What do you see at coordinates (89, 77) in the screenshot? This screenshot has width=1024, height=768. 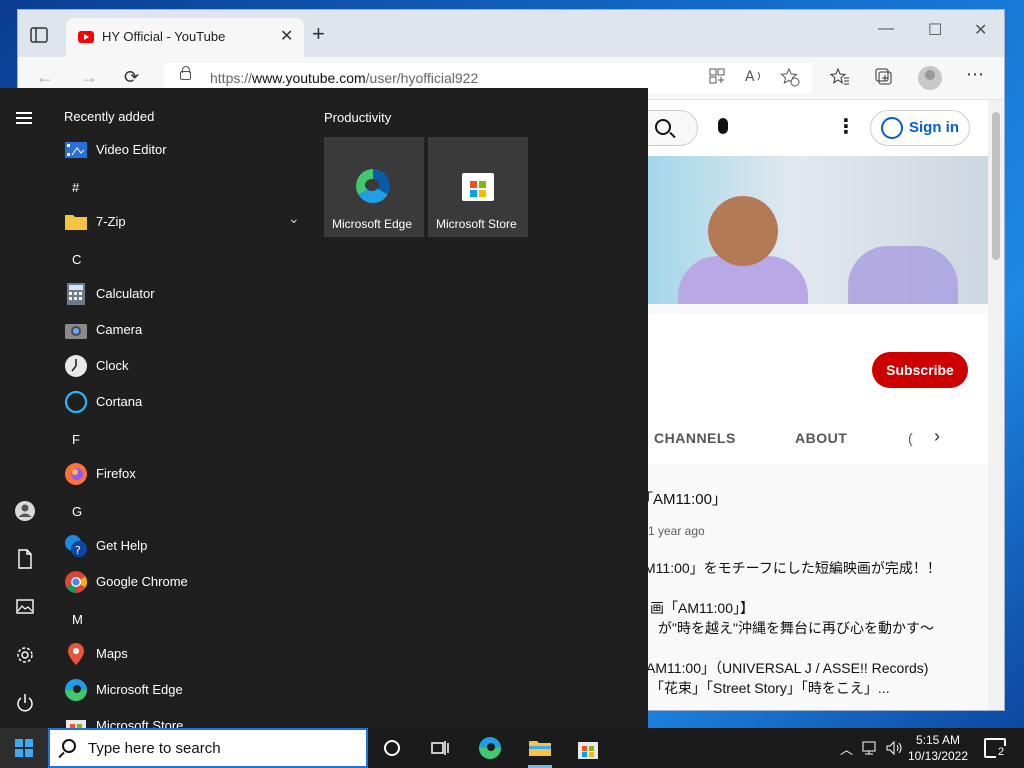 I see `forward-button: →` at bounding box center [89, 77].